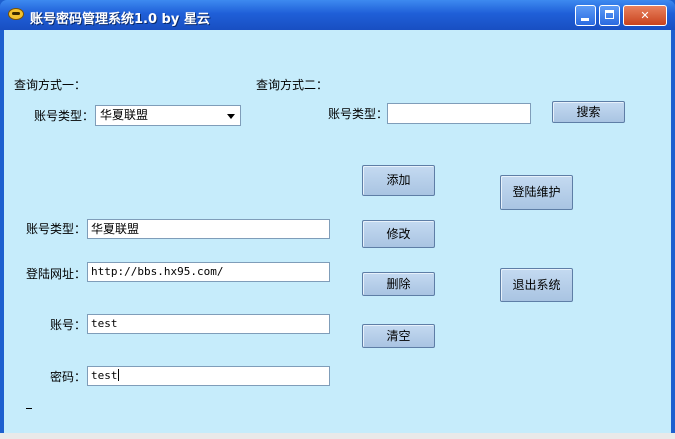 The height and width of the screenshot is (439, 675). I want to click on query2-type-label: 账号类型：, so click(358, 114).